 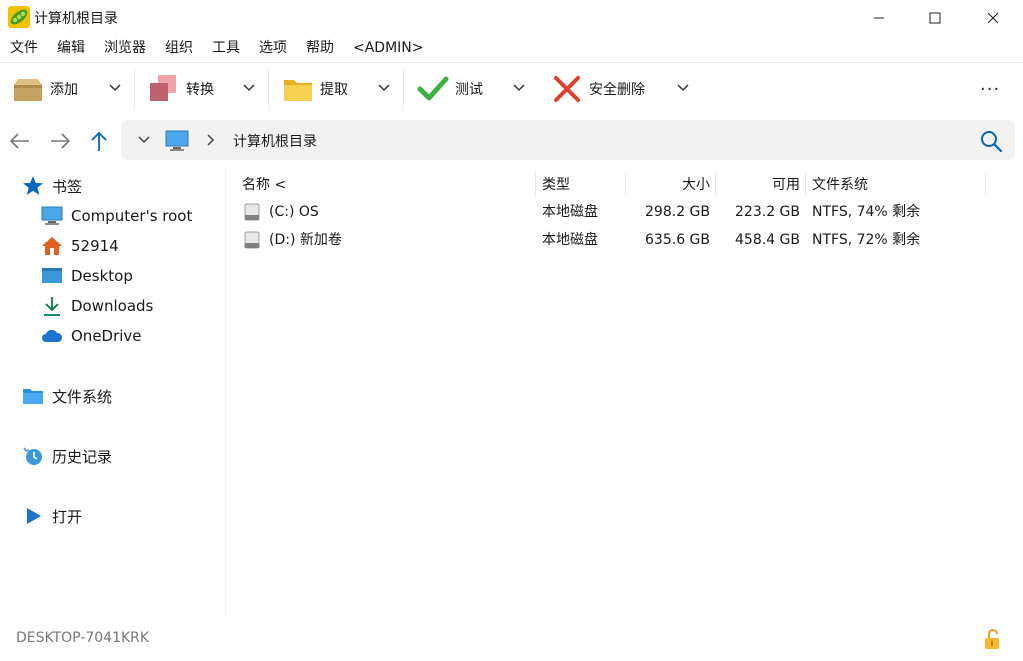 What do you see at coordinates (275, 141) in the screenshot?
I see `address-path: 计算机根目录` at bounding box center [275, 141].